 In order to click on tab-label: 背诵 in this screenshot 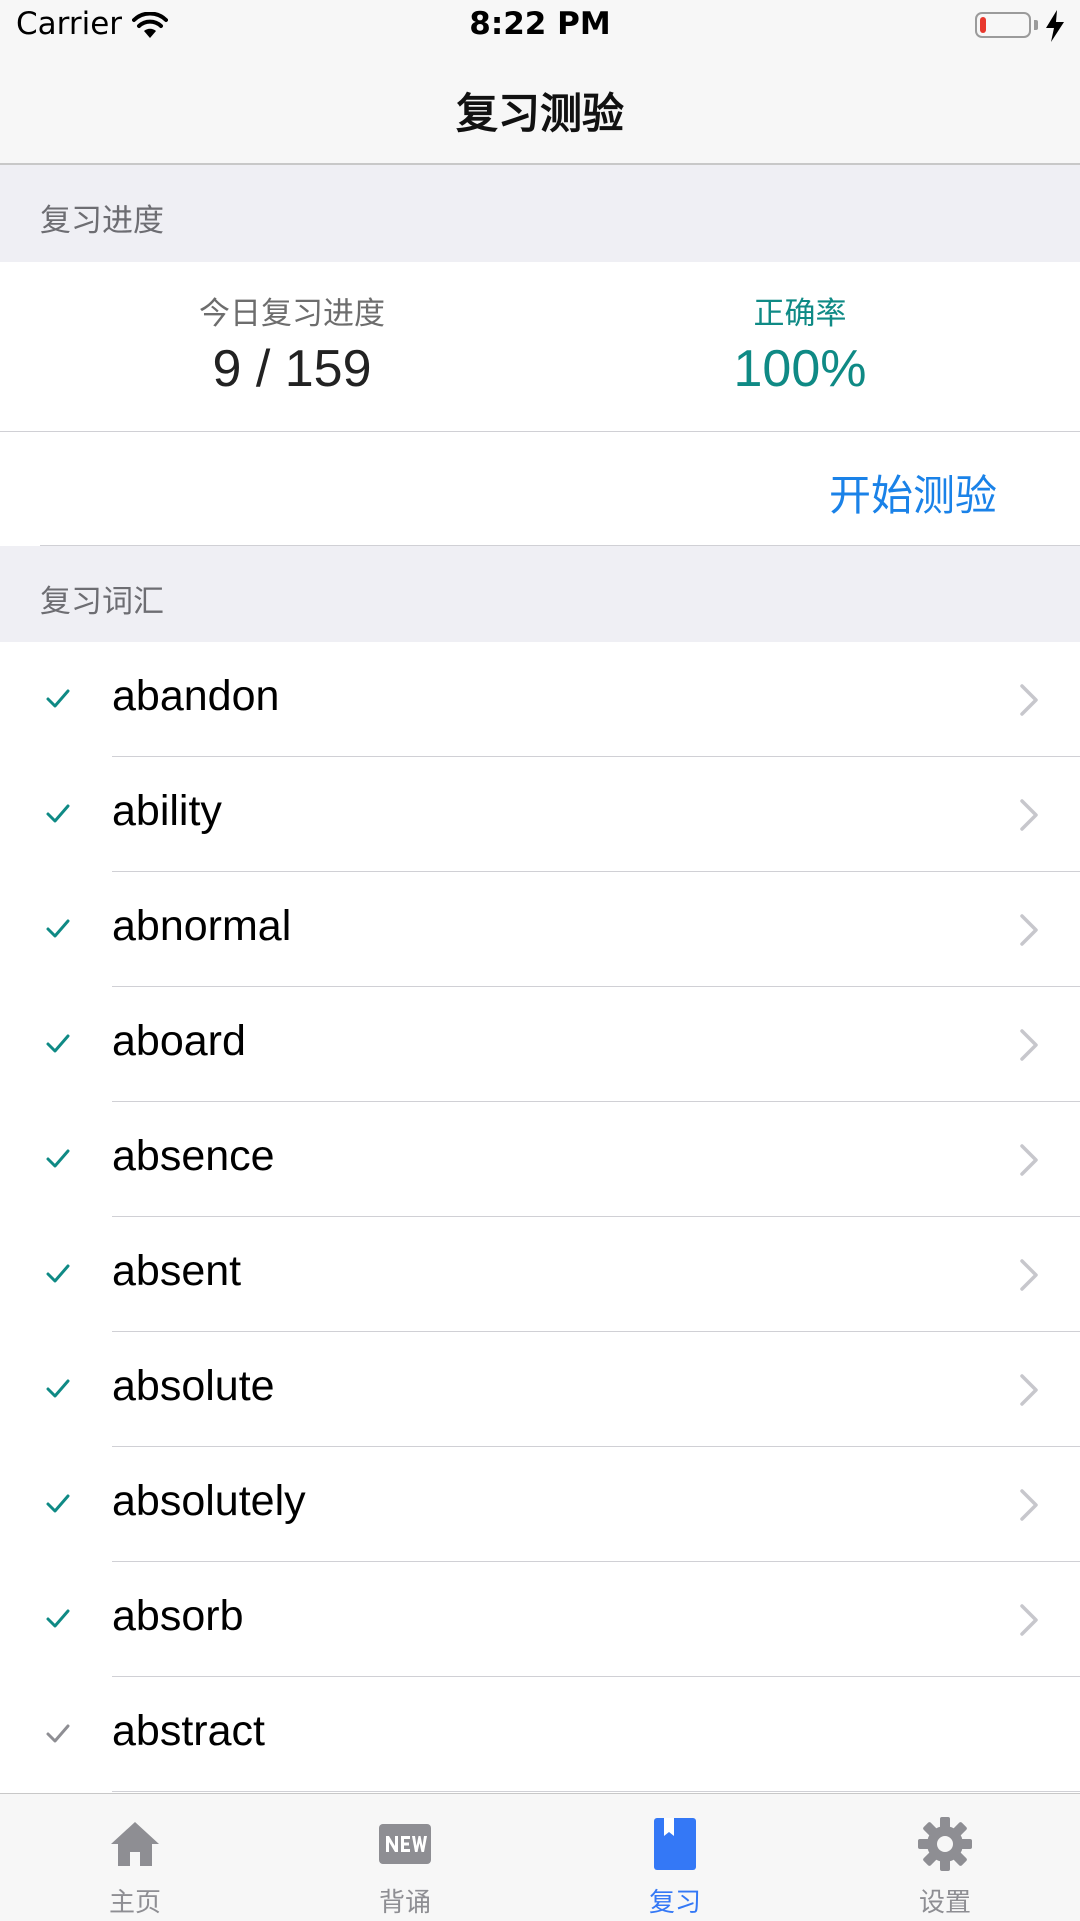, I will do `click(404, 1903)`.